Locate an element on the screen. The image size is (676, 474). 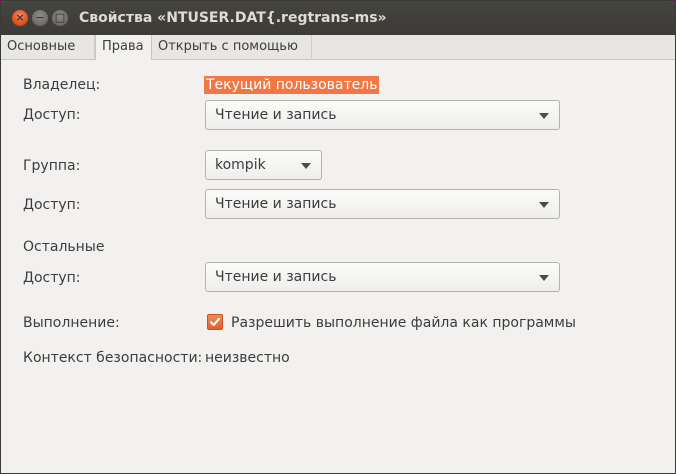
owner-label: Владелец: is located at coordinates (62, 85).